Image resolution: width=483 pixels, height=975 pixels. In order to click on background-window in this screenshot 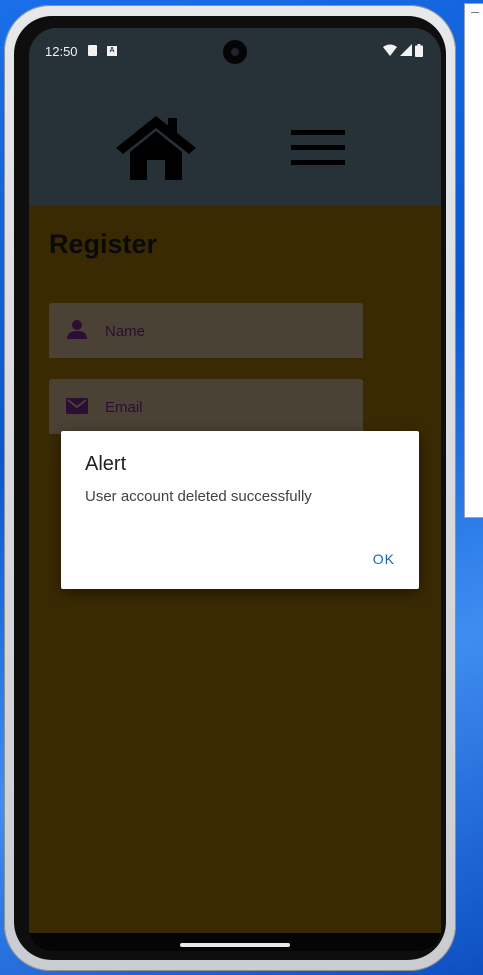, I will do `click(473, 260)`.